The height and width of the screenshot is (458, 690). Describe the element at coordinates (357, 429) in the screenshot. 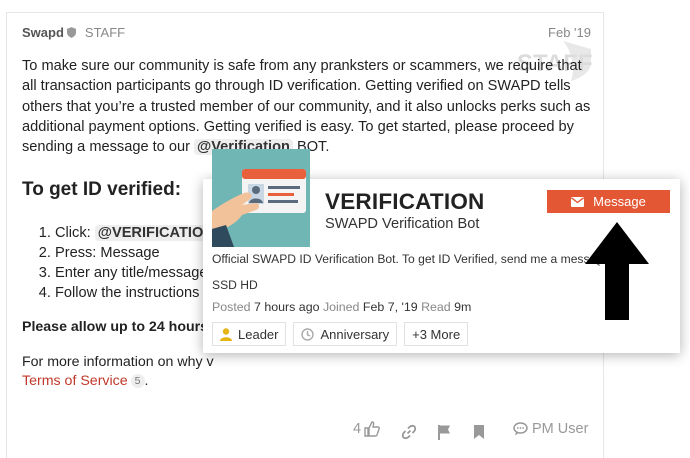

I see `like-count: 4` at that location.